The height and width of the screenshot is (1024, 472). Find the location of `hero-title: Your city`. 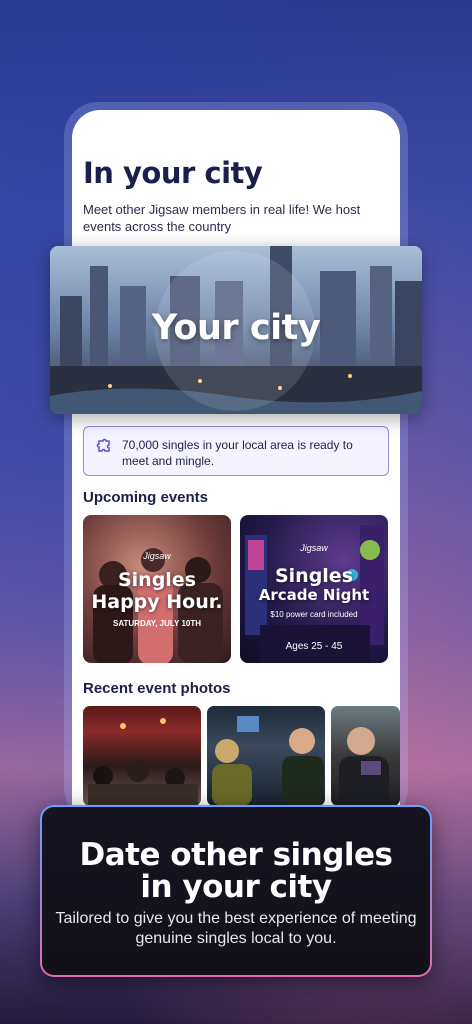

hero-title: Your city is located at coordinates (236, 328).